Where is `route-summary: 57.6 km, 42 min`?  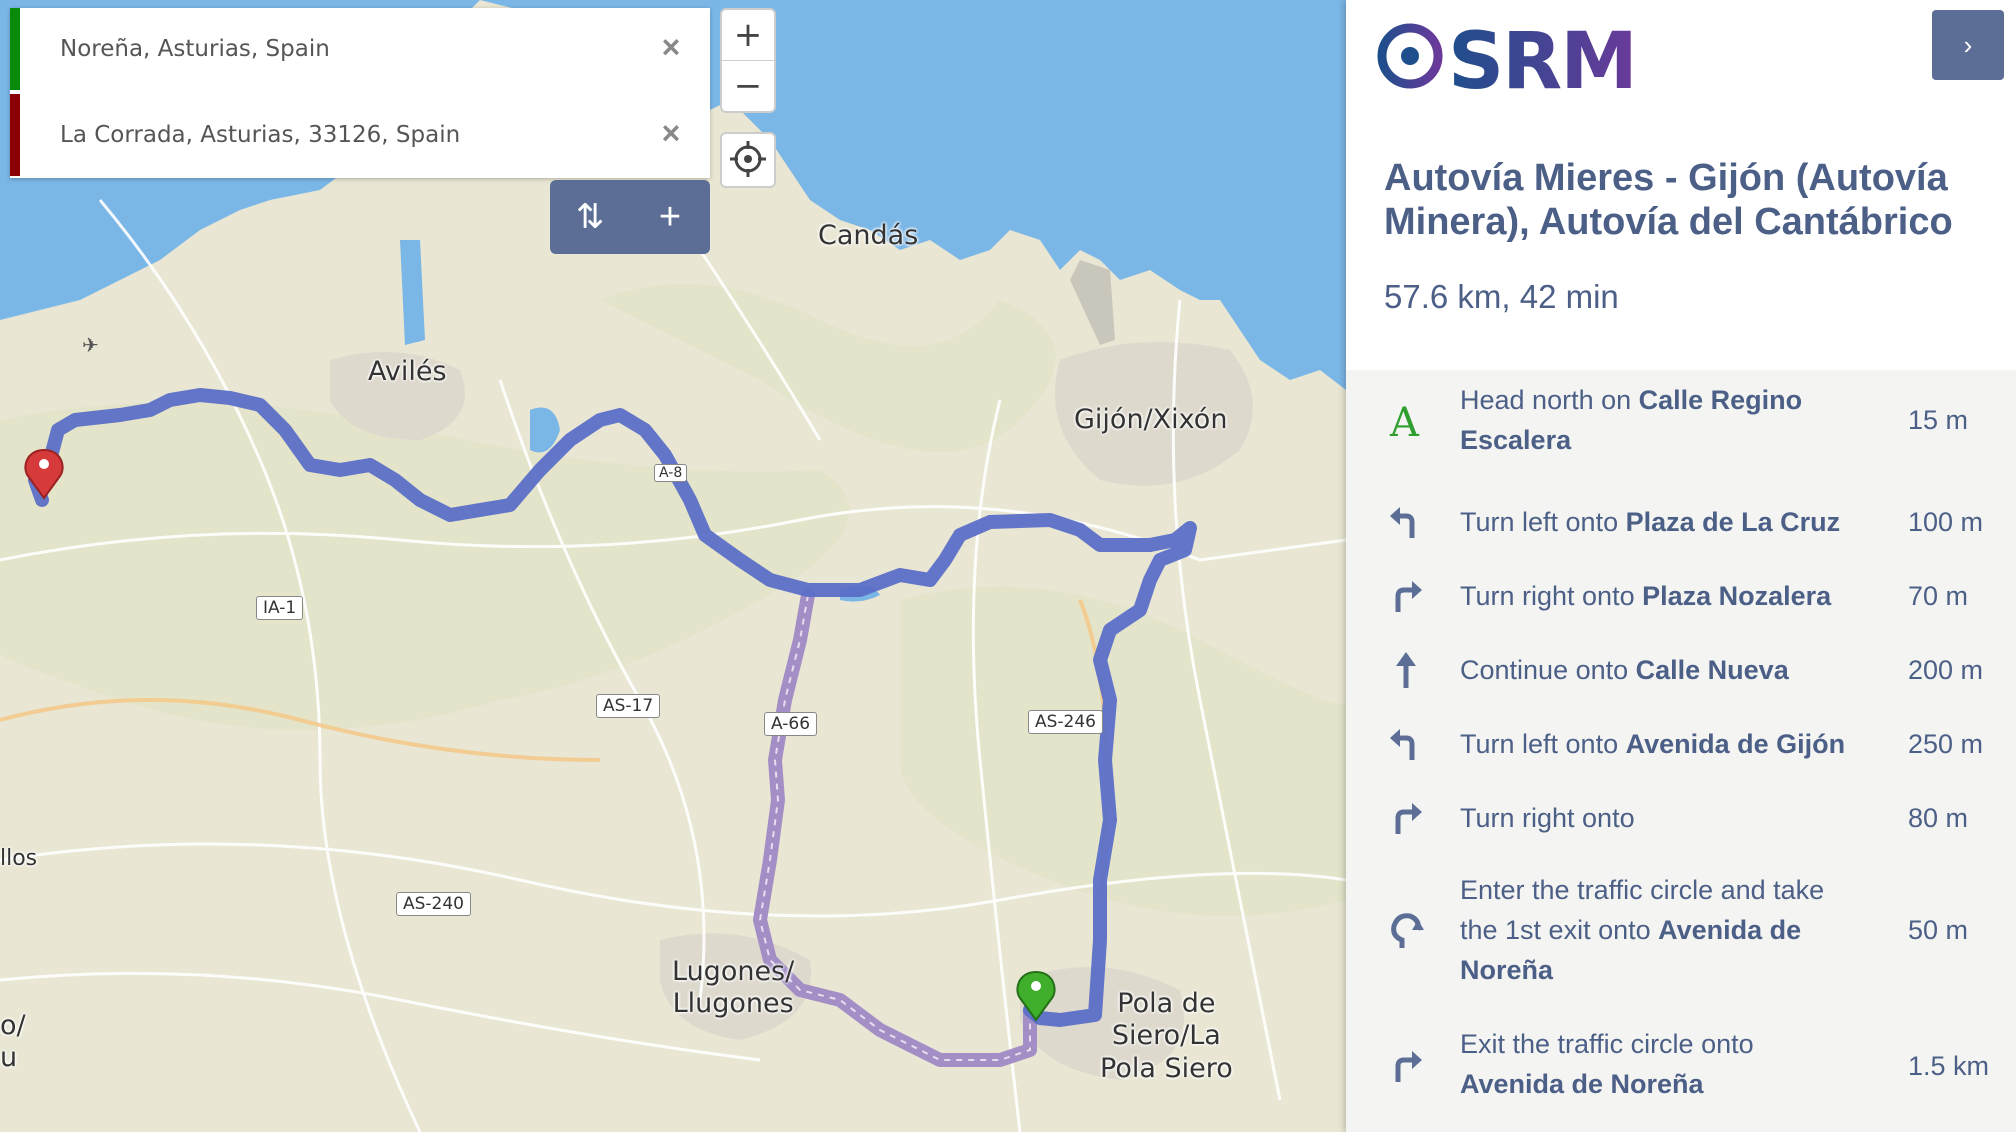 route-summary: 57.6 km, 42 min is located at coordinates (1501, 296).